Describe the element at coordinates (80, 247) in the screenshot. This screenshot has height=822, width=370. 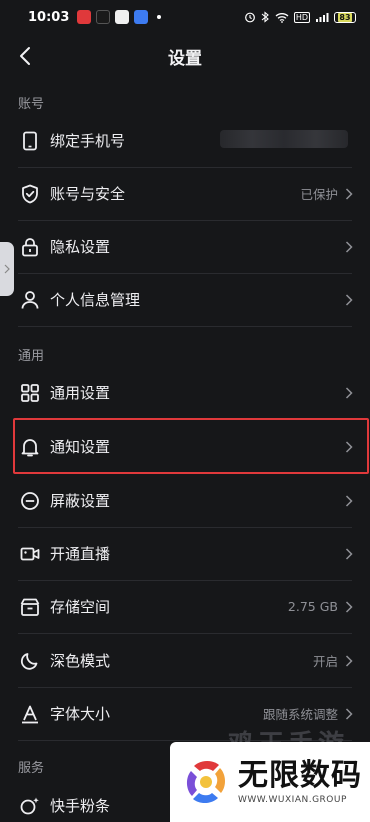
I see `row-label: 隐私设置` at that location.